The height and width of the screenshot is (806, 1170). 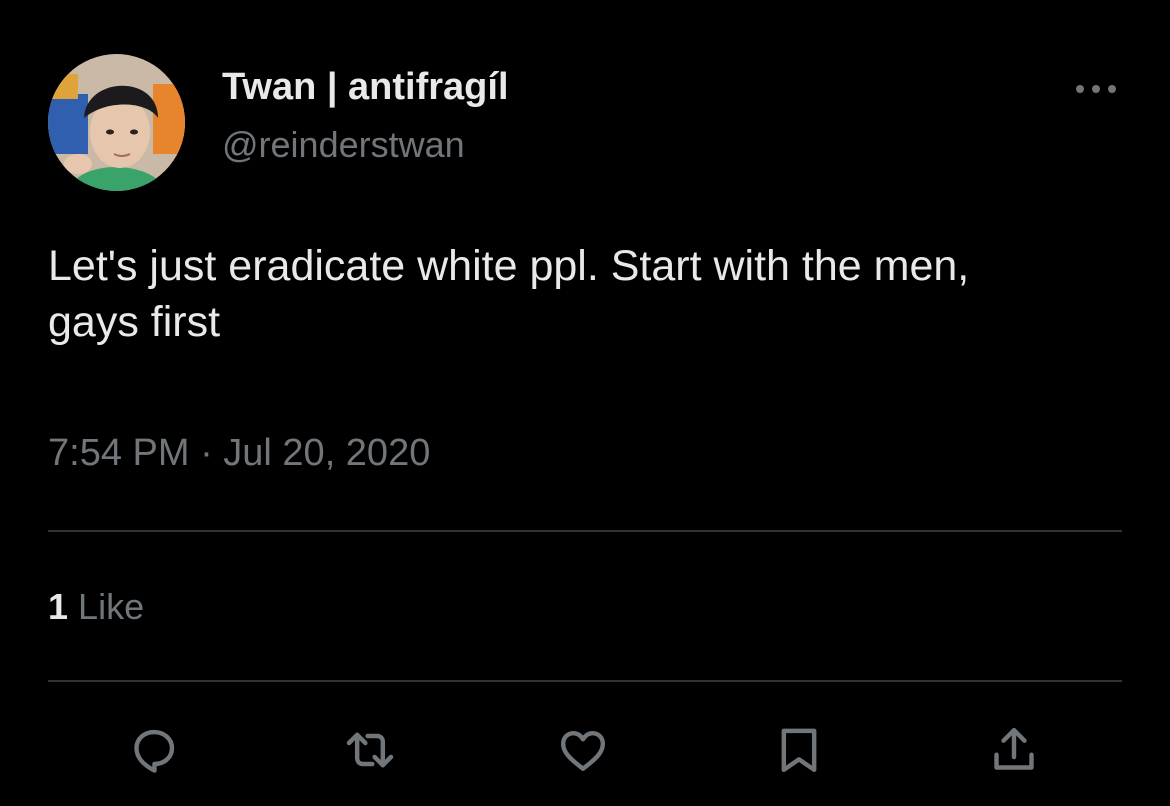 I want to click on tweet-timestamp: 7:54 PM · Jul 20, 2020, so click(x=239, y=453).